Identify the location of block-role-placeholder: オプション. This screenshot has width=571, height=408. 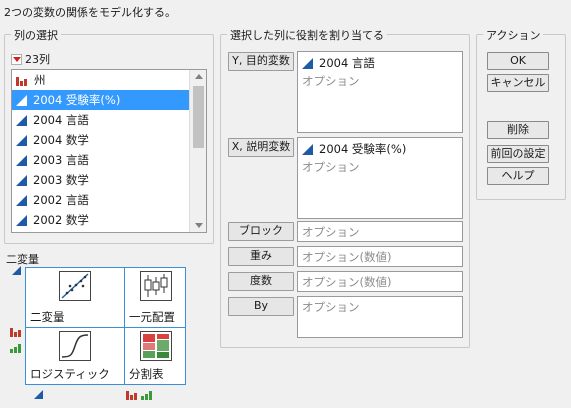
(331, 232).